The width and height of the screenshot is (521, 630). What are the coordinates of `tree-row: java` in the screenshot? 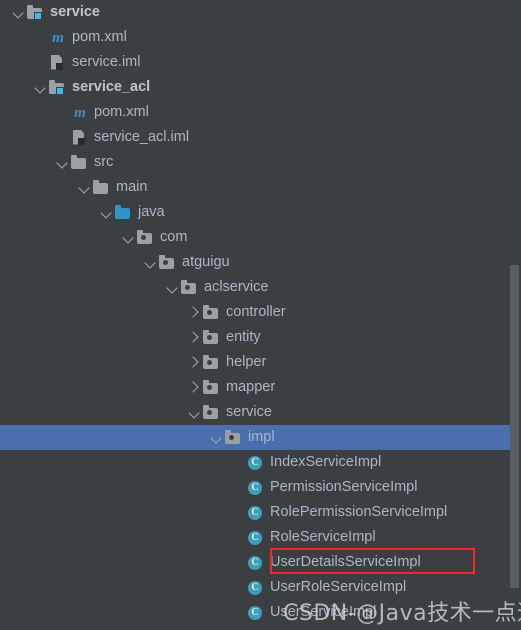 It's located at (260, 212).